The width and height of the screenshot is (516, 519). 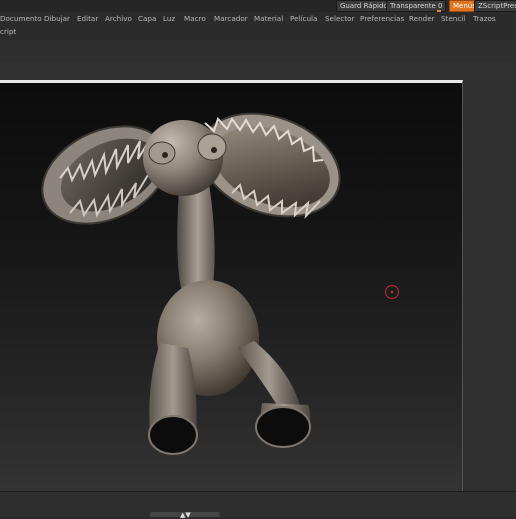 I want to click on menu-item-archivo: Archivo, so click(x=118, y=18).